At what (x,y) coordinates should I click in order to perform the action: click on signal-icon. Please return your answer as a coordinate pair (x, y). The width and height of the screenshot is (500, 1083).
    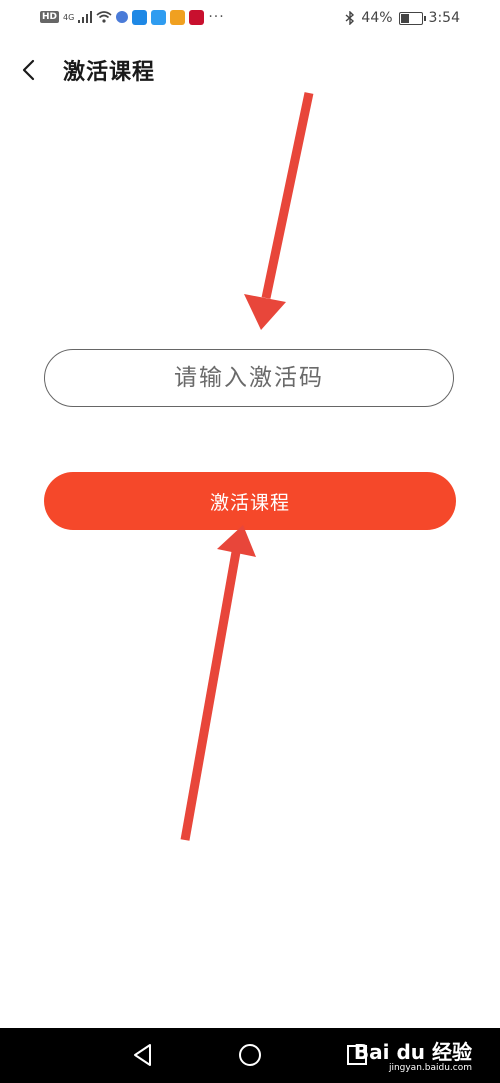
    Looking at the image, I should click on (85, 17).